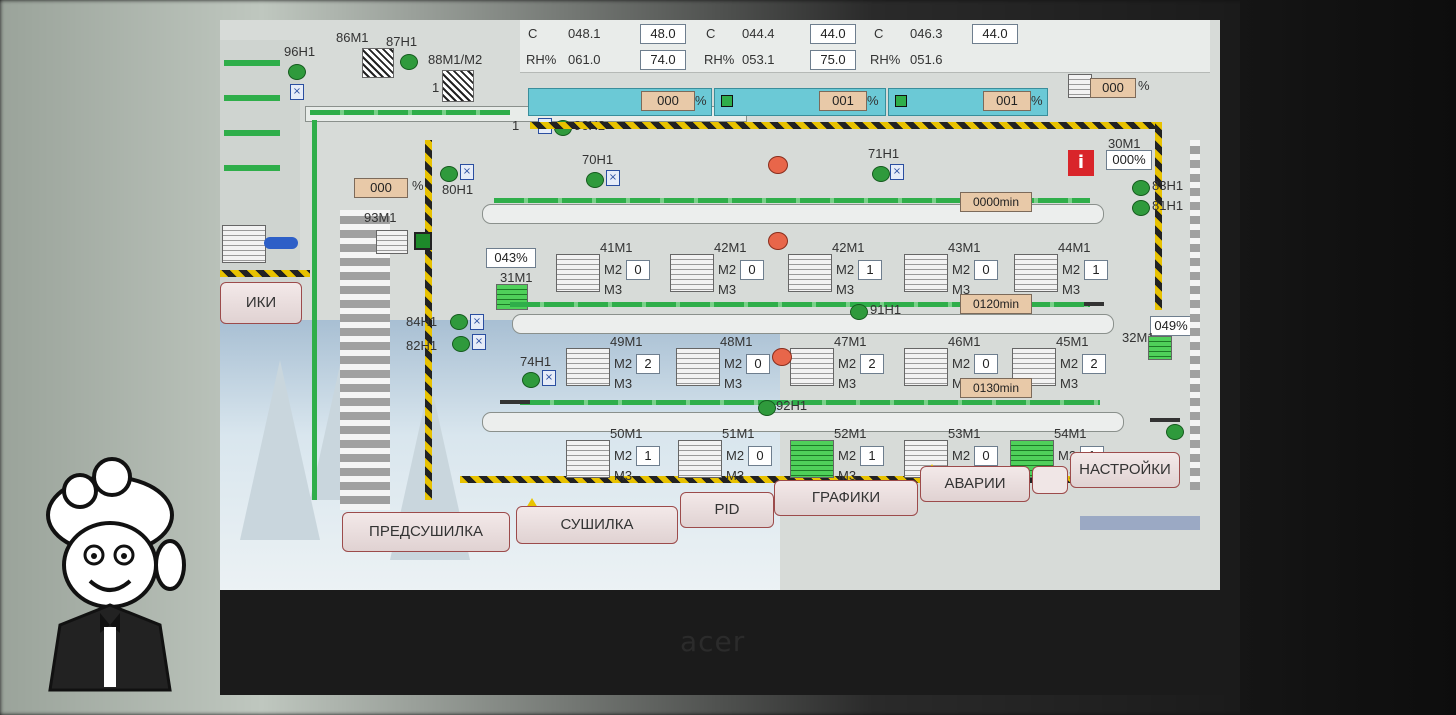  I want to click on percent-sign: %, so click(701, 100).